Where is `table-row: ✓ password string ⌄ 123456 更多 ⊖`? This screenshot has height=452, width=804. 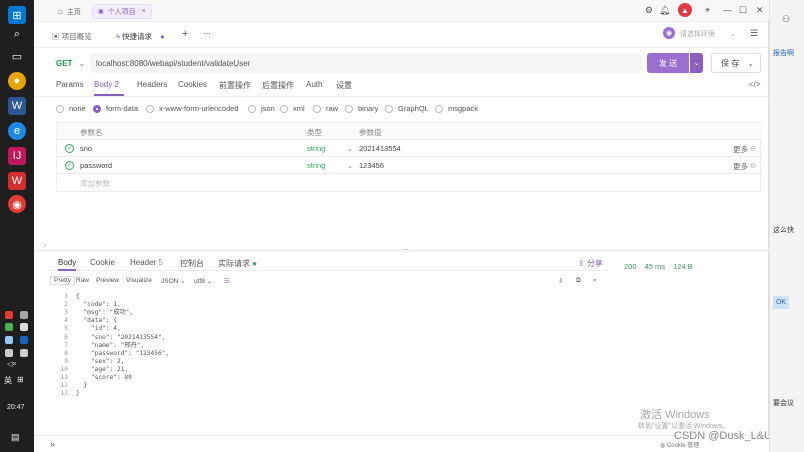 table-row: ✓ password string ⌄ 123456 更多 ⊖ is located at coordinates (409, 165).